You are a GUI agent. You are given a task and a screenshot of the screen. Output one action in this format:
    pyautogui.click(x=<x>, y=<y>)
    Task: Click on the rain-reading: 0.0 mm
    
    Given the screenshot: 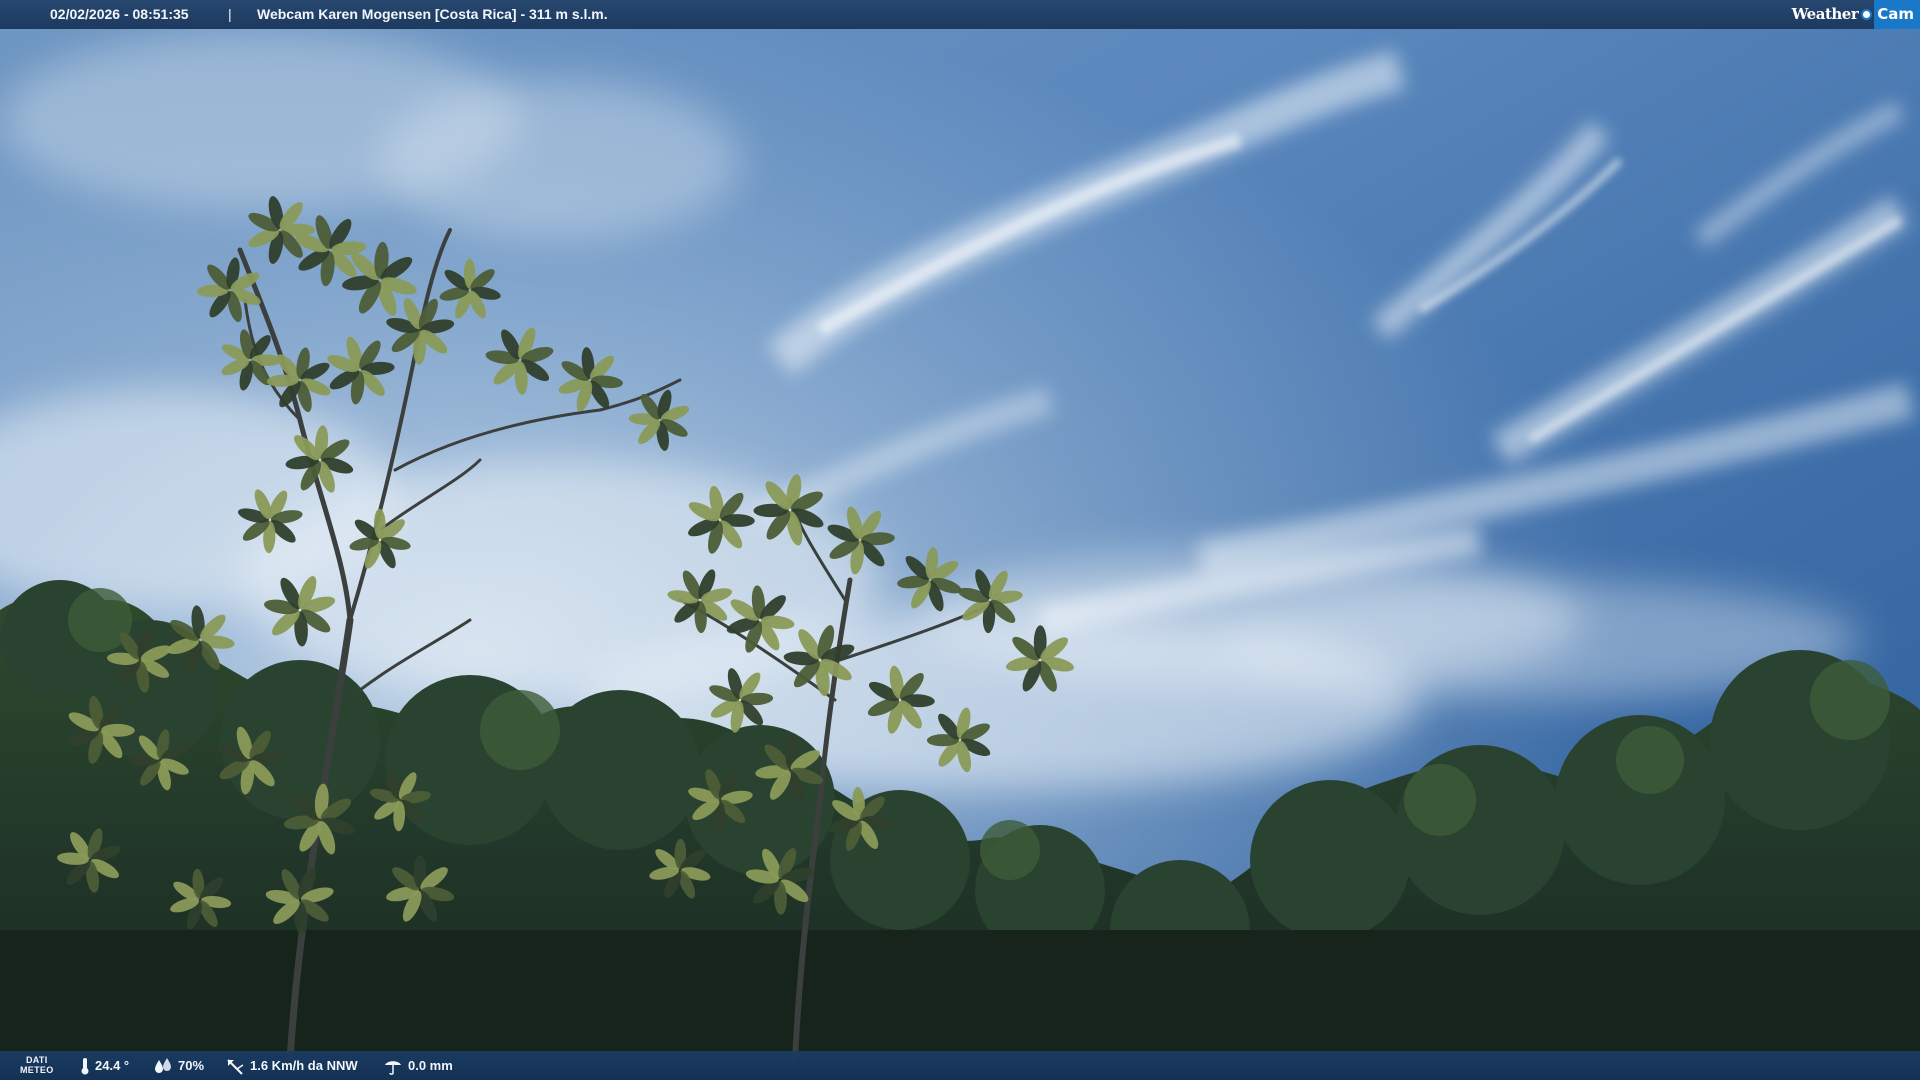 What is the action you would take?
    pyautogui.click(x=418, y=1065)
    